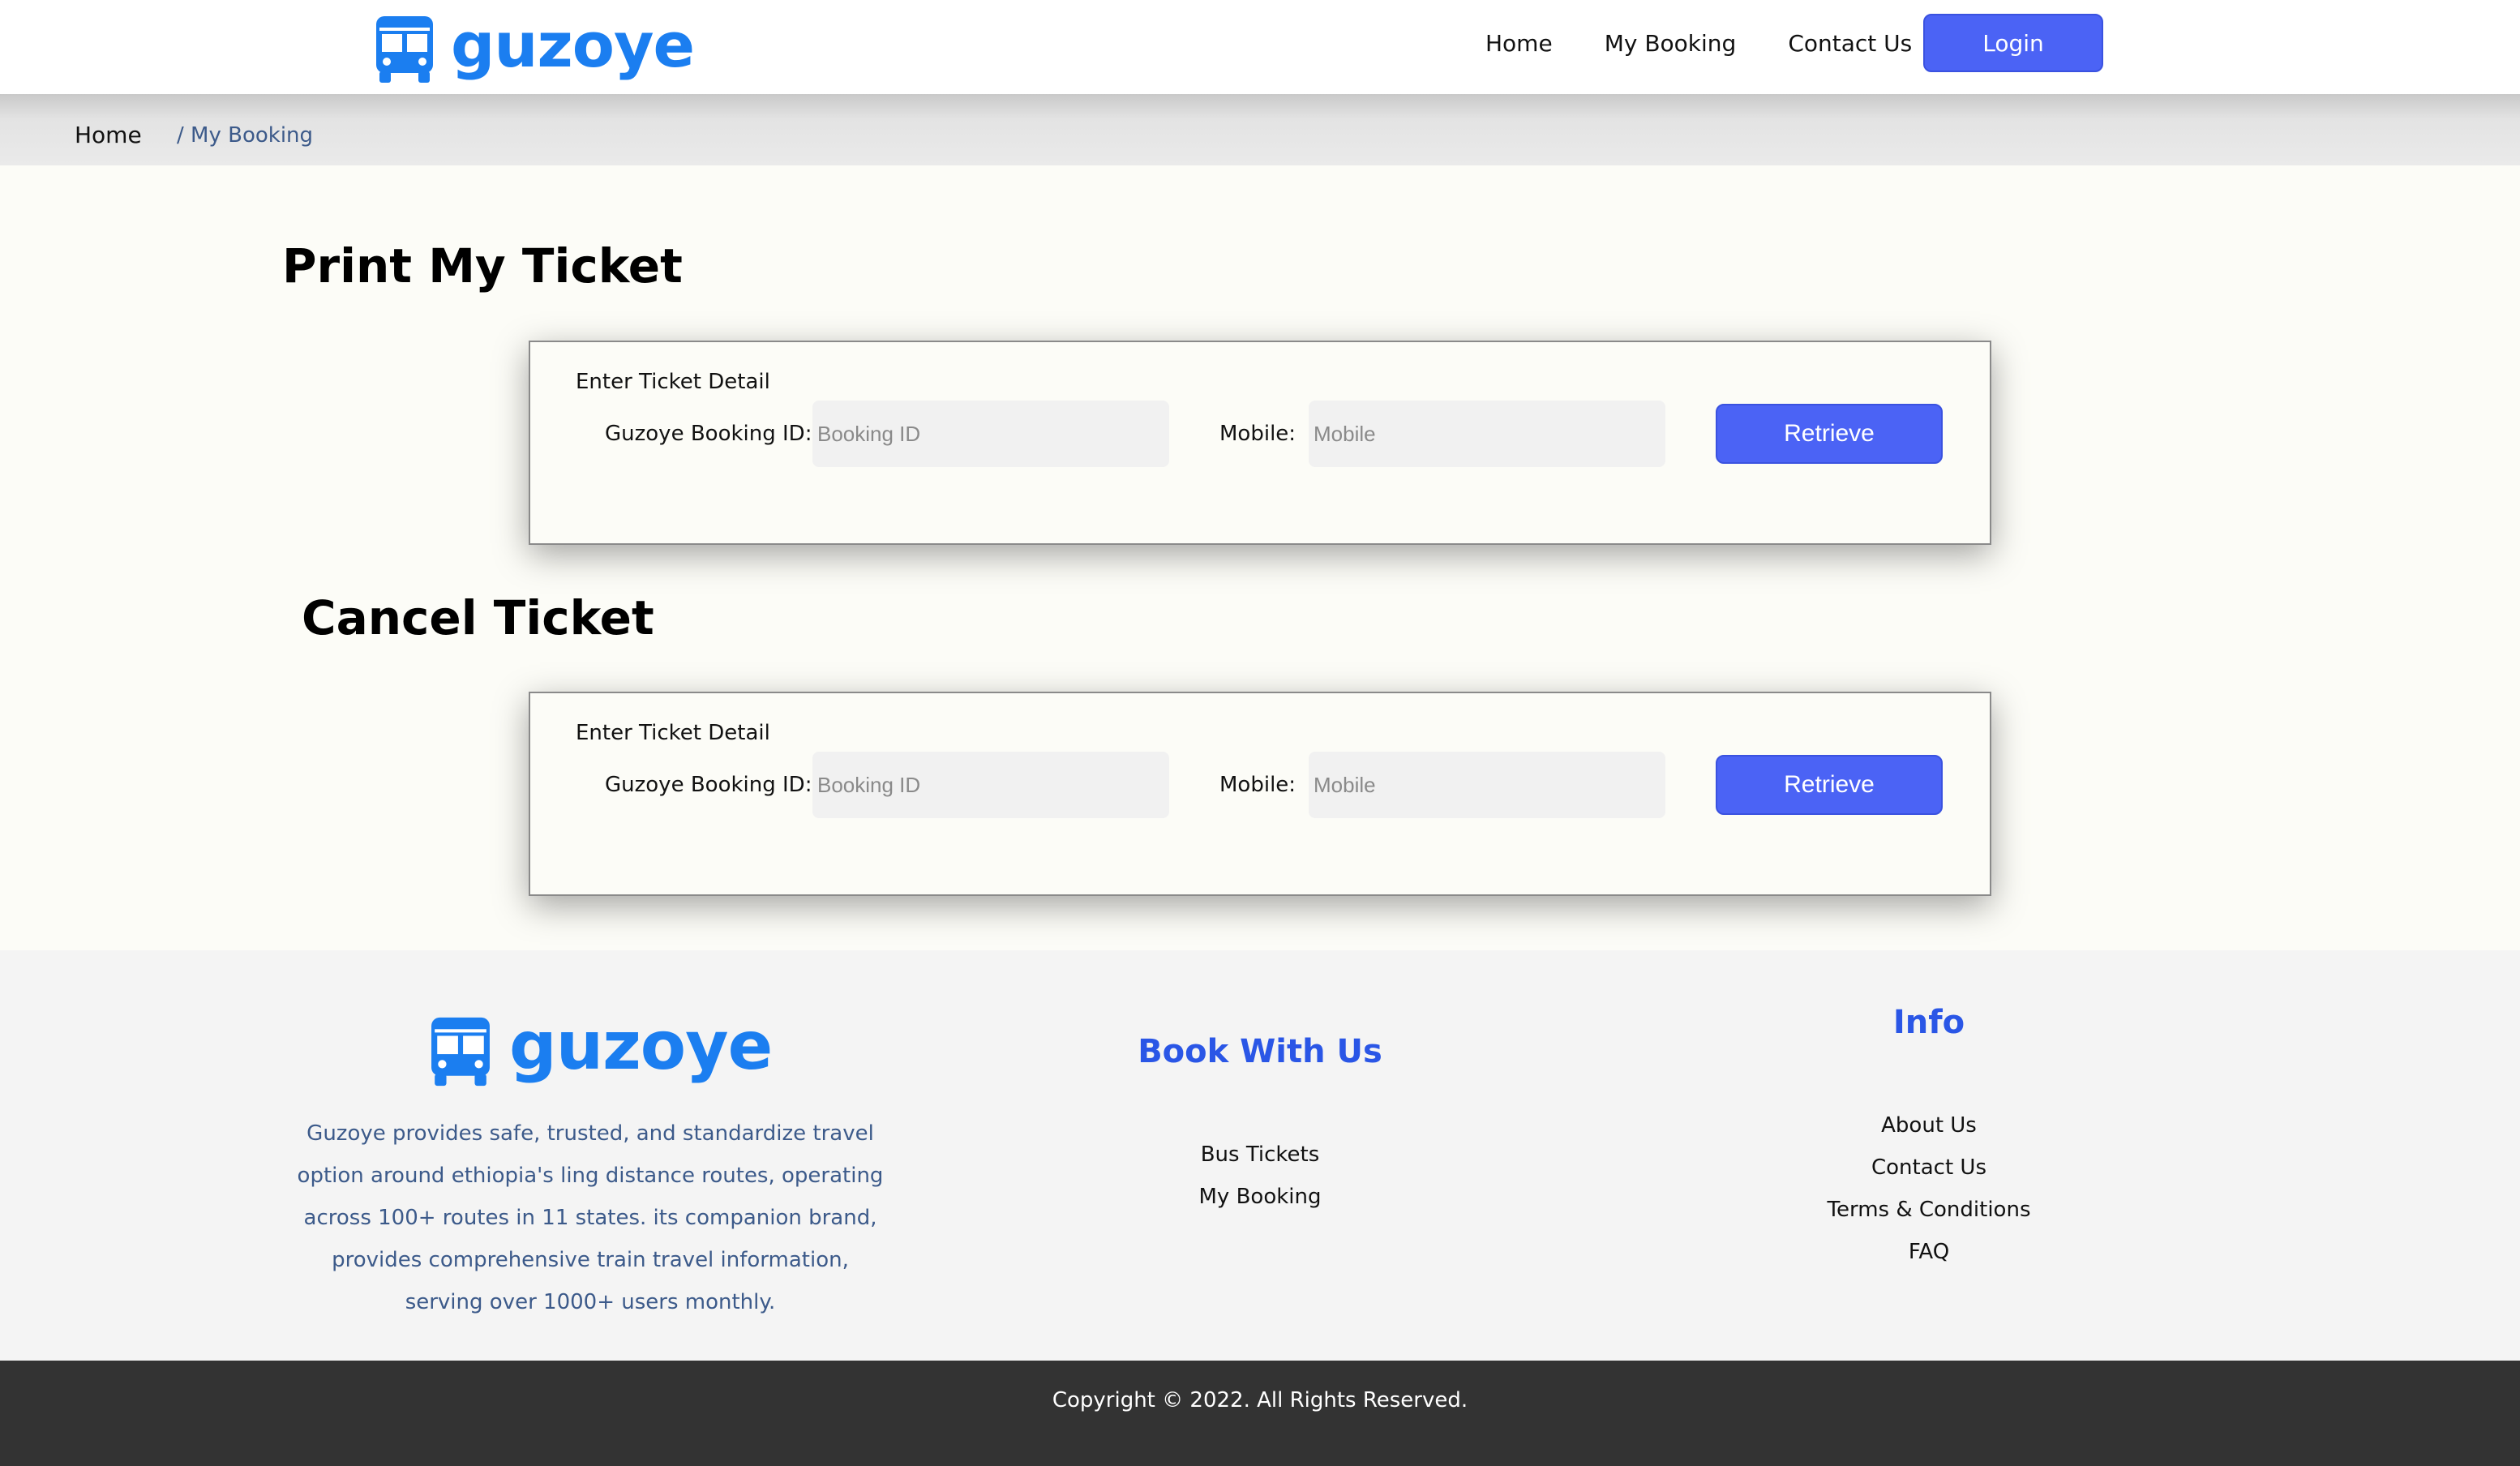 The height and width of the screenshot is (1466, 2520). What do you see at coordinates (1260, 1413) in the screenshot?
I see `copyright-bar: Copyright © 2022. All Rights Reserved.` at bounding box center [1260, 1413].